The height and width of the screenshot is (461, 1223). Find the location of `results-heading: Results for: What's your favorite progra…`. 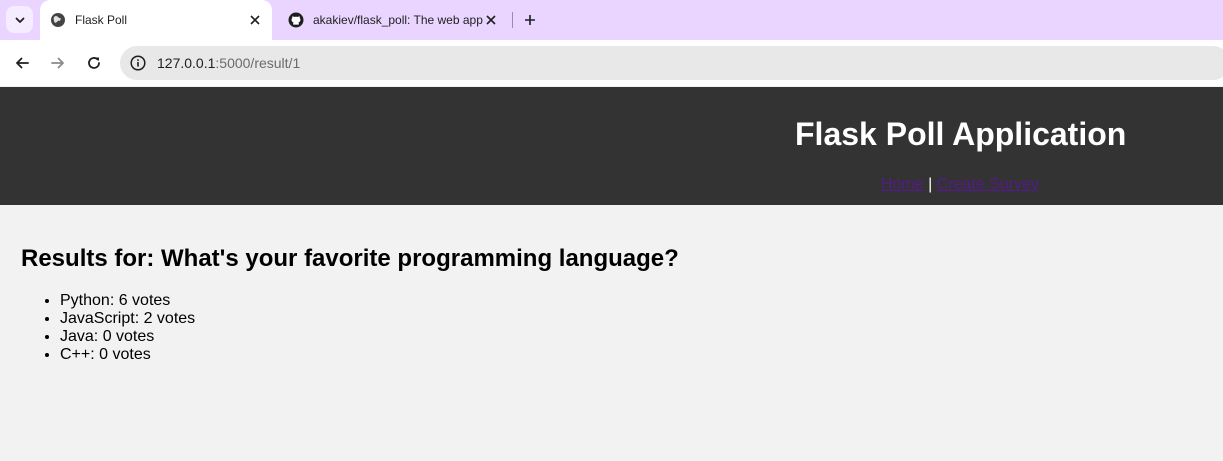

results-heading: Results for: What's your favorite progra… is located at coordinates (350, 258).